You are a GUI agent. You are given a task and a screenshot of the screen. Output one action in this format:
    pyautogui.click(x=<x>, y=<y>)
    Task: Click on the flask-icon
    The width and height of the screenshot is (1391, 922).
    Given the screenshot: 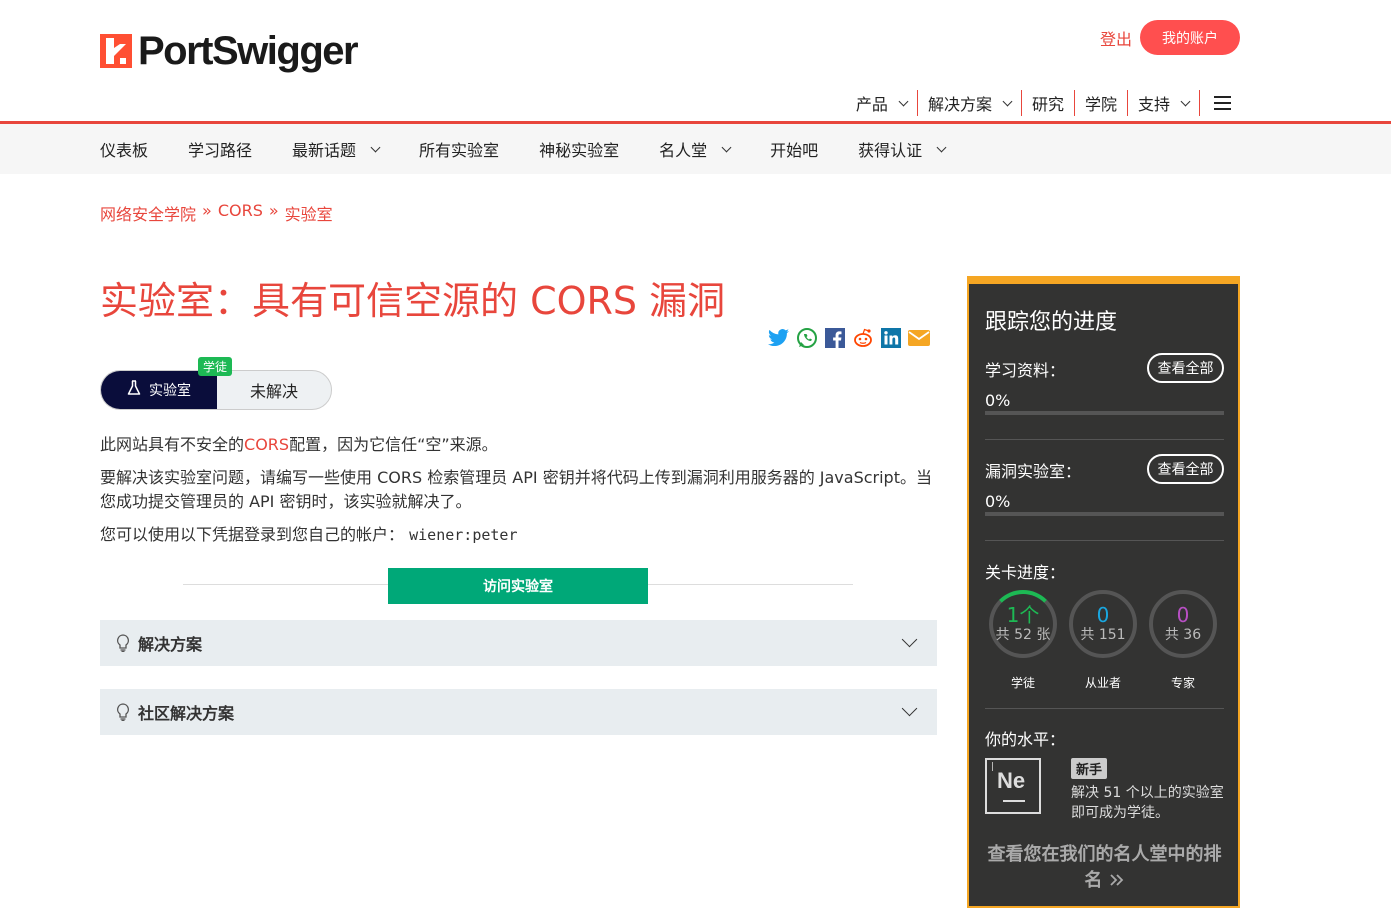 What is the action you would take?
    pyautogui.click(x=134, y=390)
    